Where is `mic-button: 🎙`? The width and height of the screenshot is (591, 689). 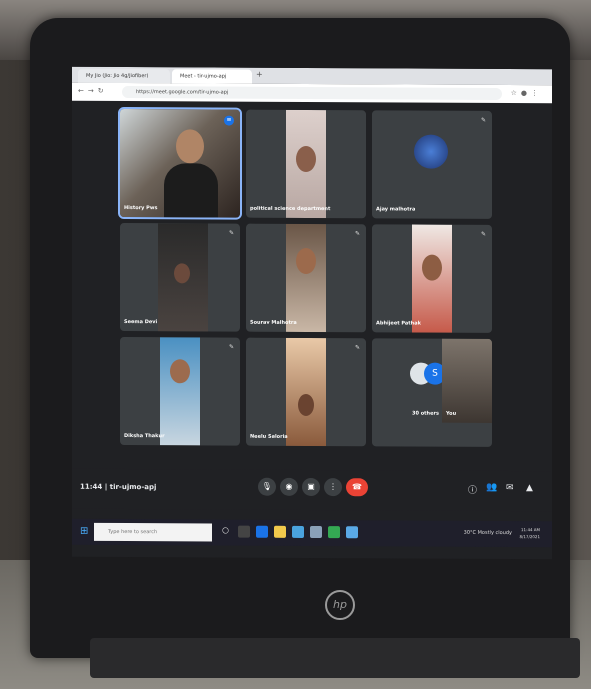
mic-button: 🎙 is located at coordinates (267, 486).